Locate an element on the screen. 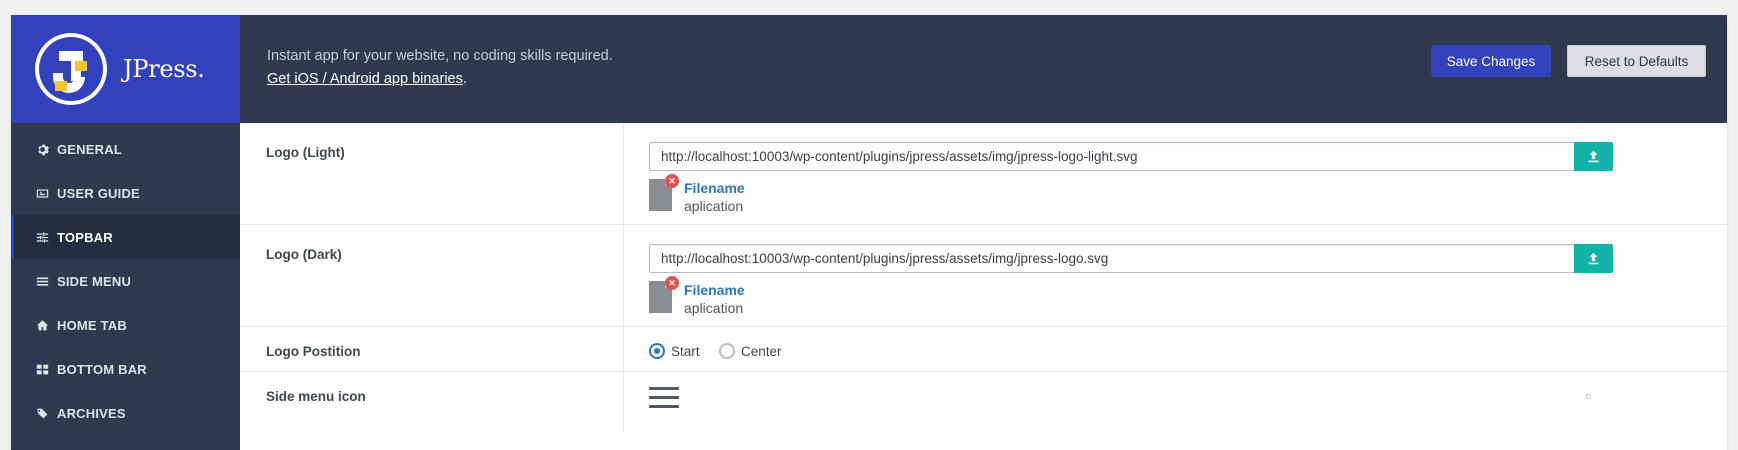 The image size is (1738, 450). sidebar-item-label: USER GUIDE is located at coordinates (98, 193).